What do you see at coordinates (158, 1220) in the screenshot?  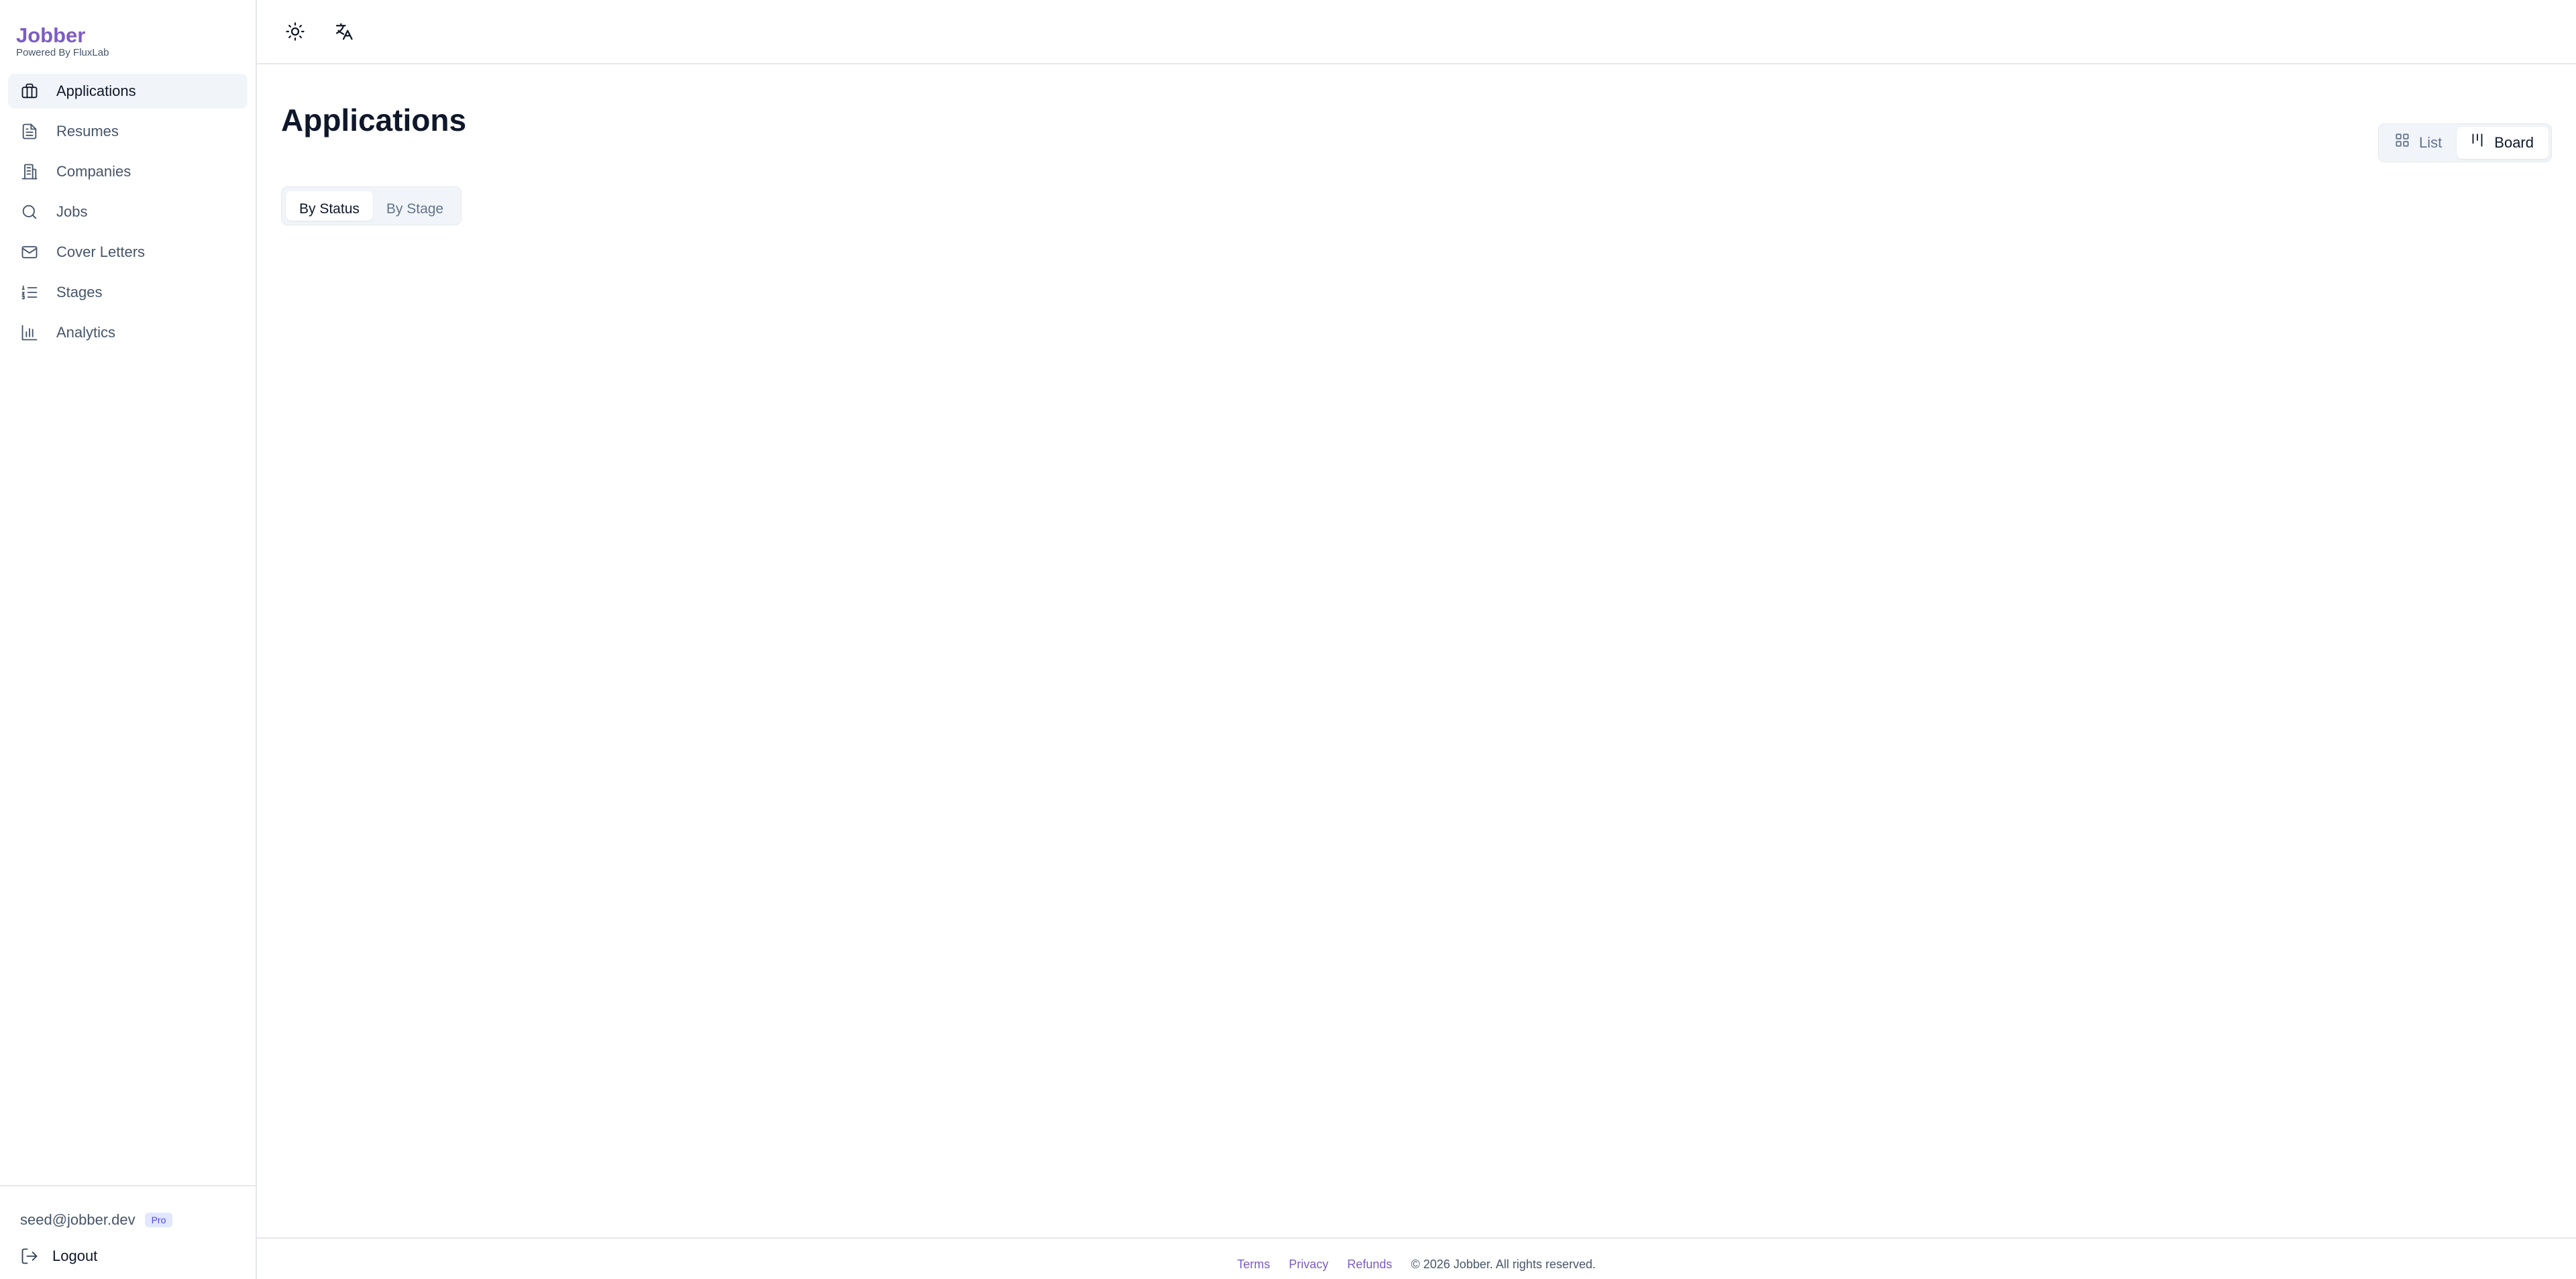 I see `plan-badge: Pro` at bounding box center [158, 1220].